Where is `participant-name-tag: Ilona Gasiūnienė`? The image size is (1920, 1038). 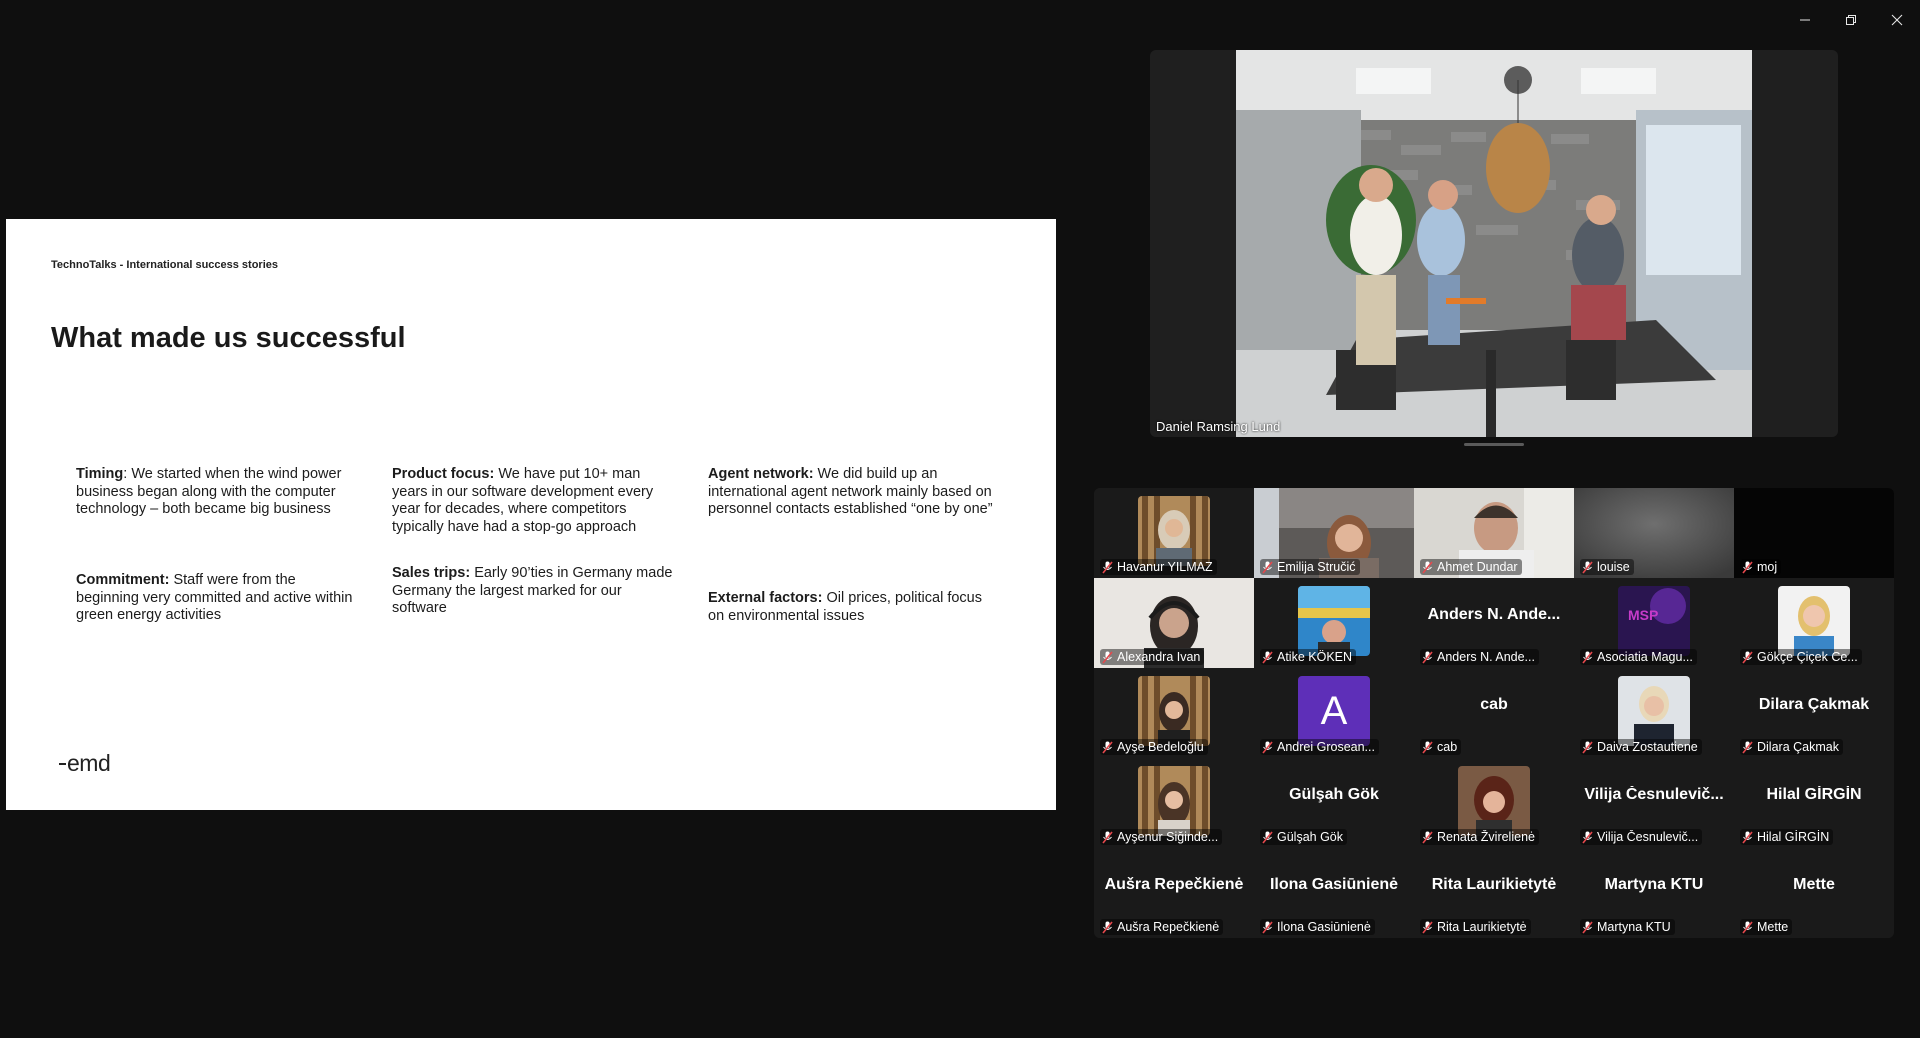 participant-name-tag: Ilona Gasiūnienė is located at coordinates (1317, 927).